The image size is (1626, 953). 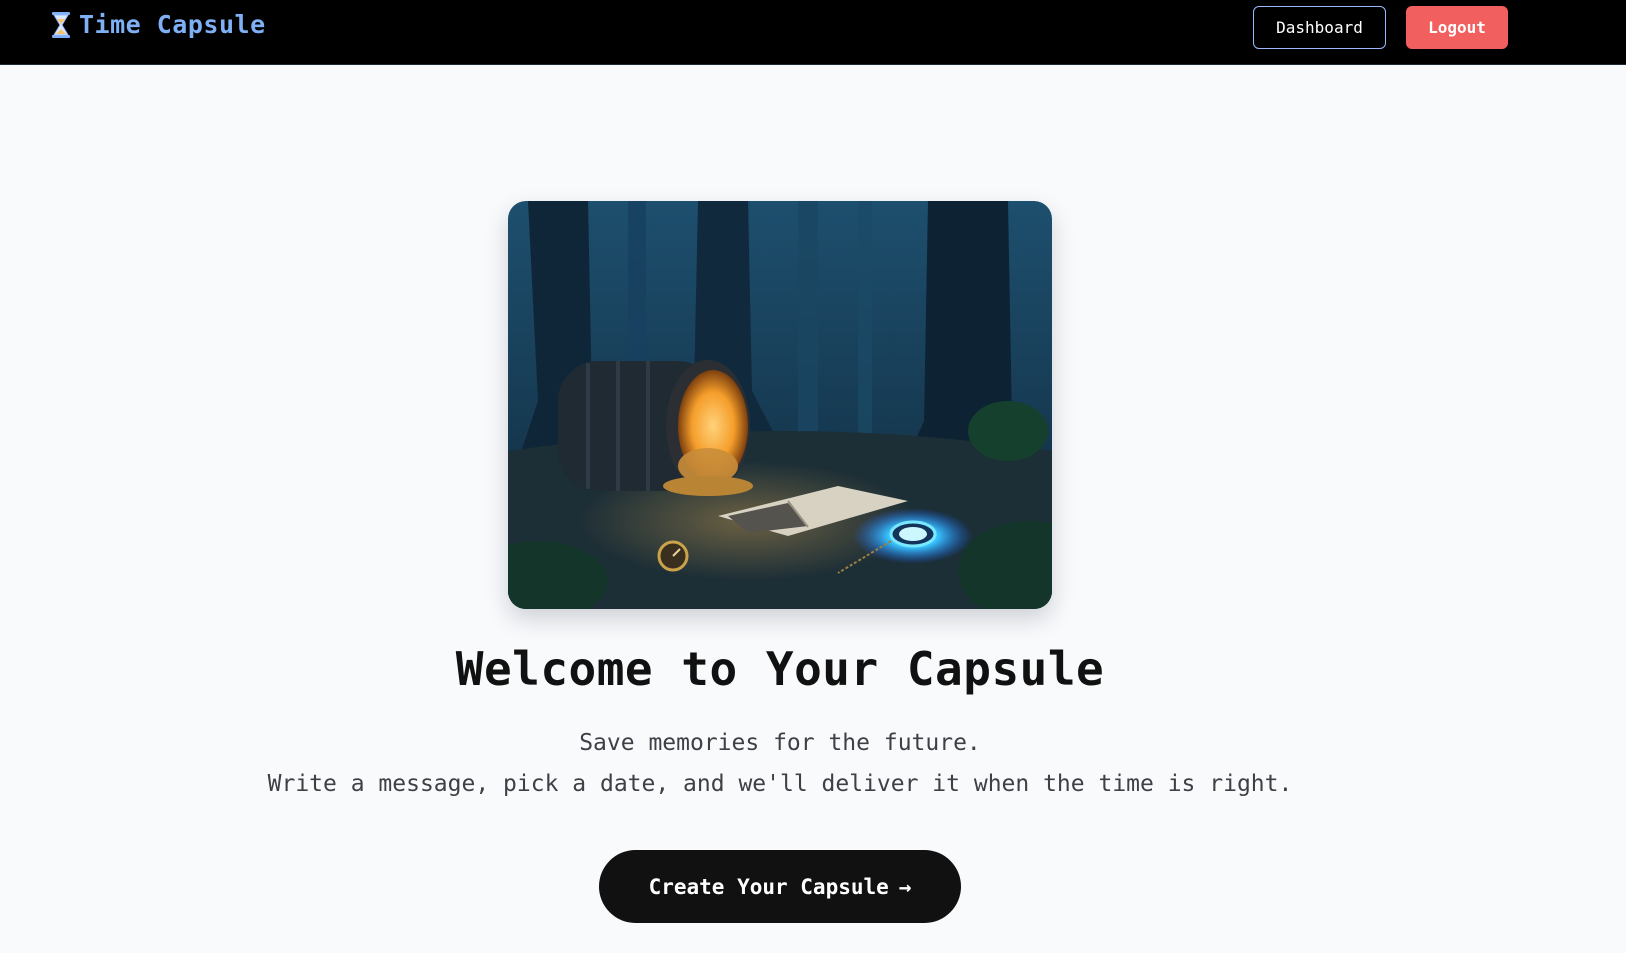 I want to click on brand-title: Time Capsule, so click(x=172, y=24).